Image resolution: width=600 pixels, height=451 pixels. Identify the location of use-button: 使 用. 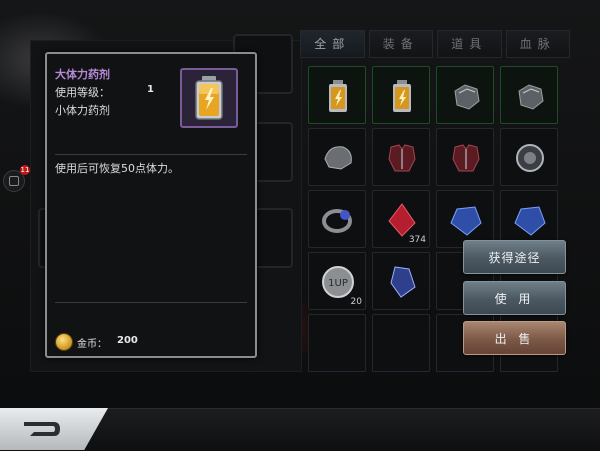
(514, 298).